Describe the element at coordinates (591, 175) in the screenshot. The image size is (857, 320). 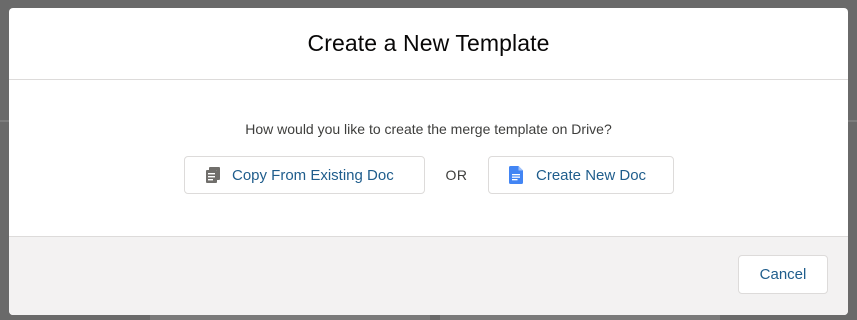
I see `create-new-doc-label: Create New Doc` at that location.